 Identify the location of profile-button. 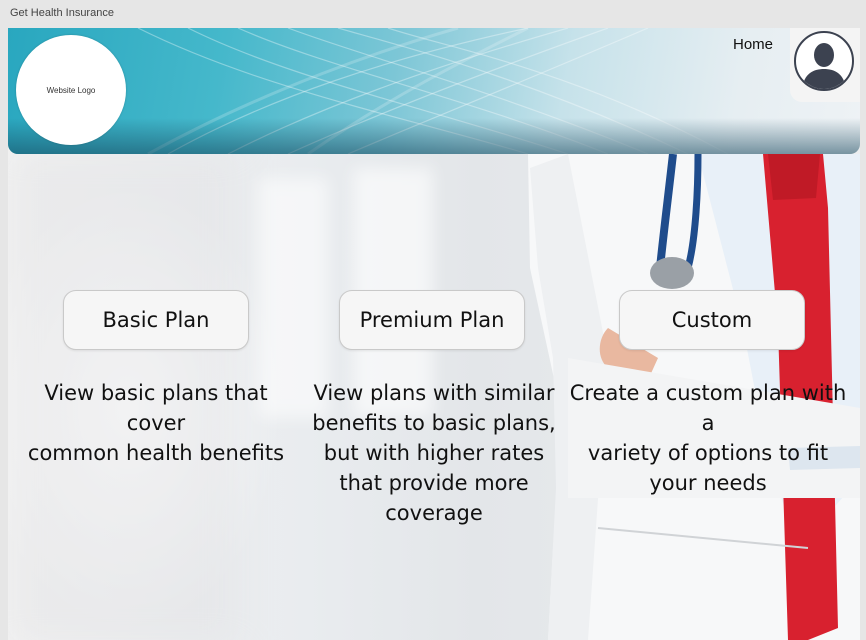
(825, 65).